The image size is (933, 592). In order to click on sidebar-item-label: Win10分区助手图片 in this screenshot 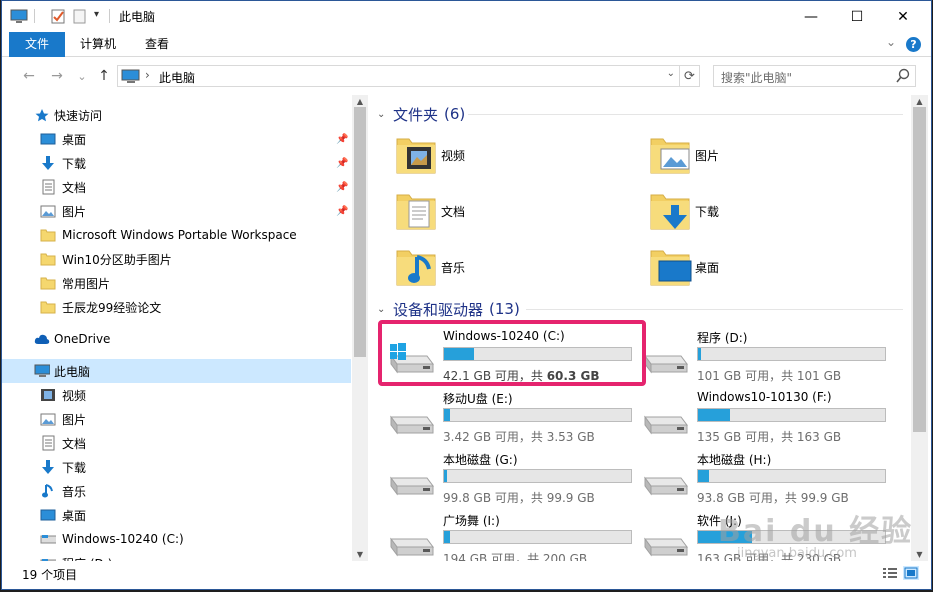, I will do `click(117, 259)`.